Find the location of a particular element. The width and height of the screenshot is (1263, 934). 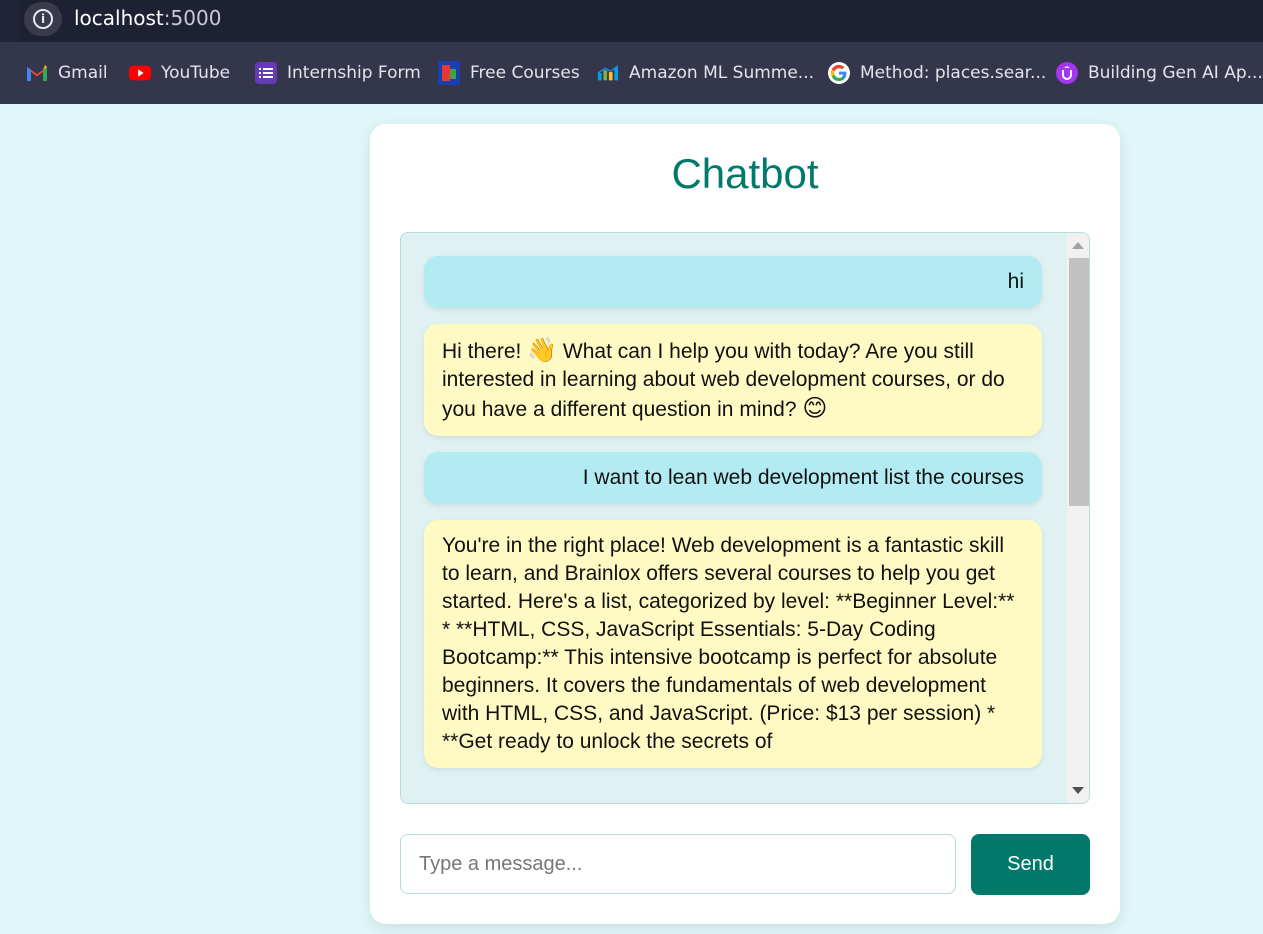

bookmark-youtube: YouTube is located at coordinates (179, 73).